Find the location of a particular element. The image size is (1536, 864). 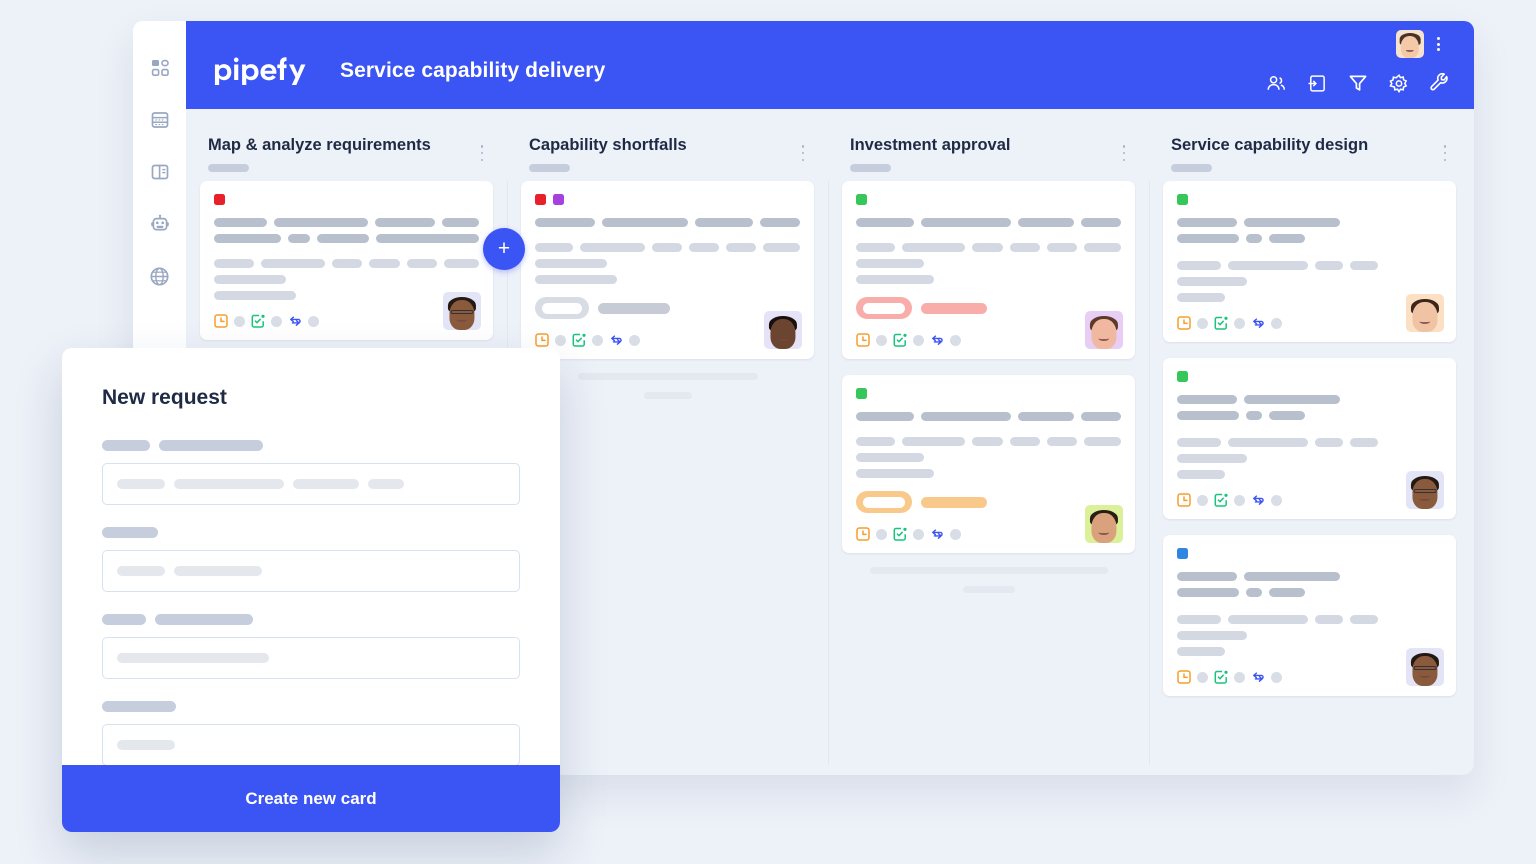

robot-automation-icon is located at coordinates (159, 222).